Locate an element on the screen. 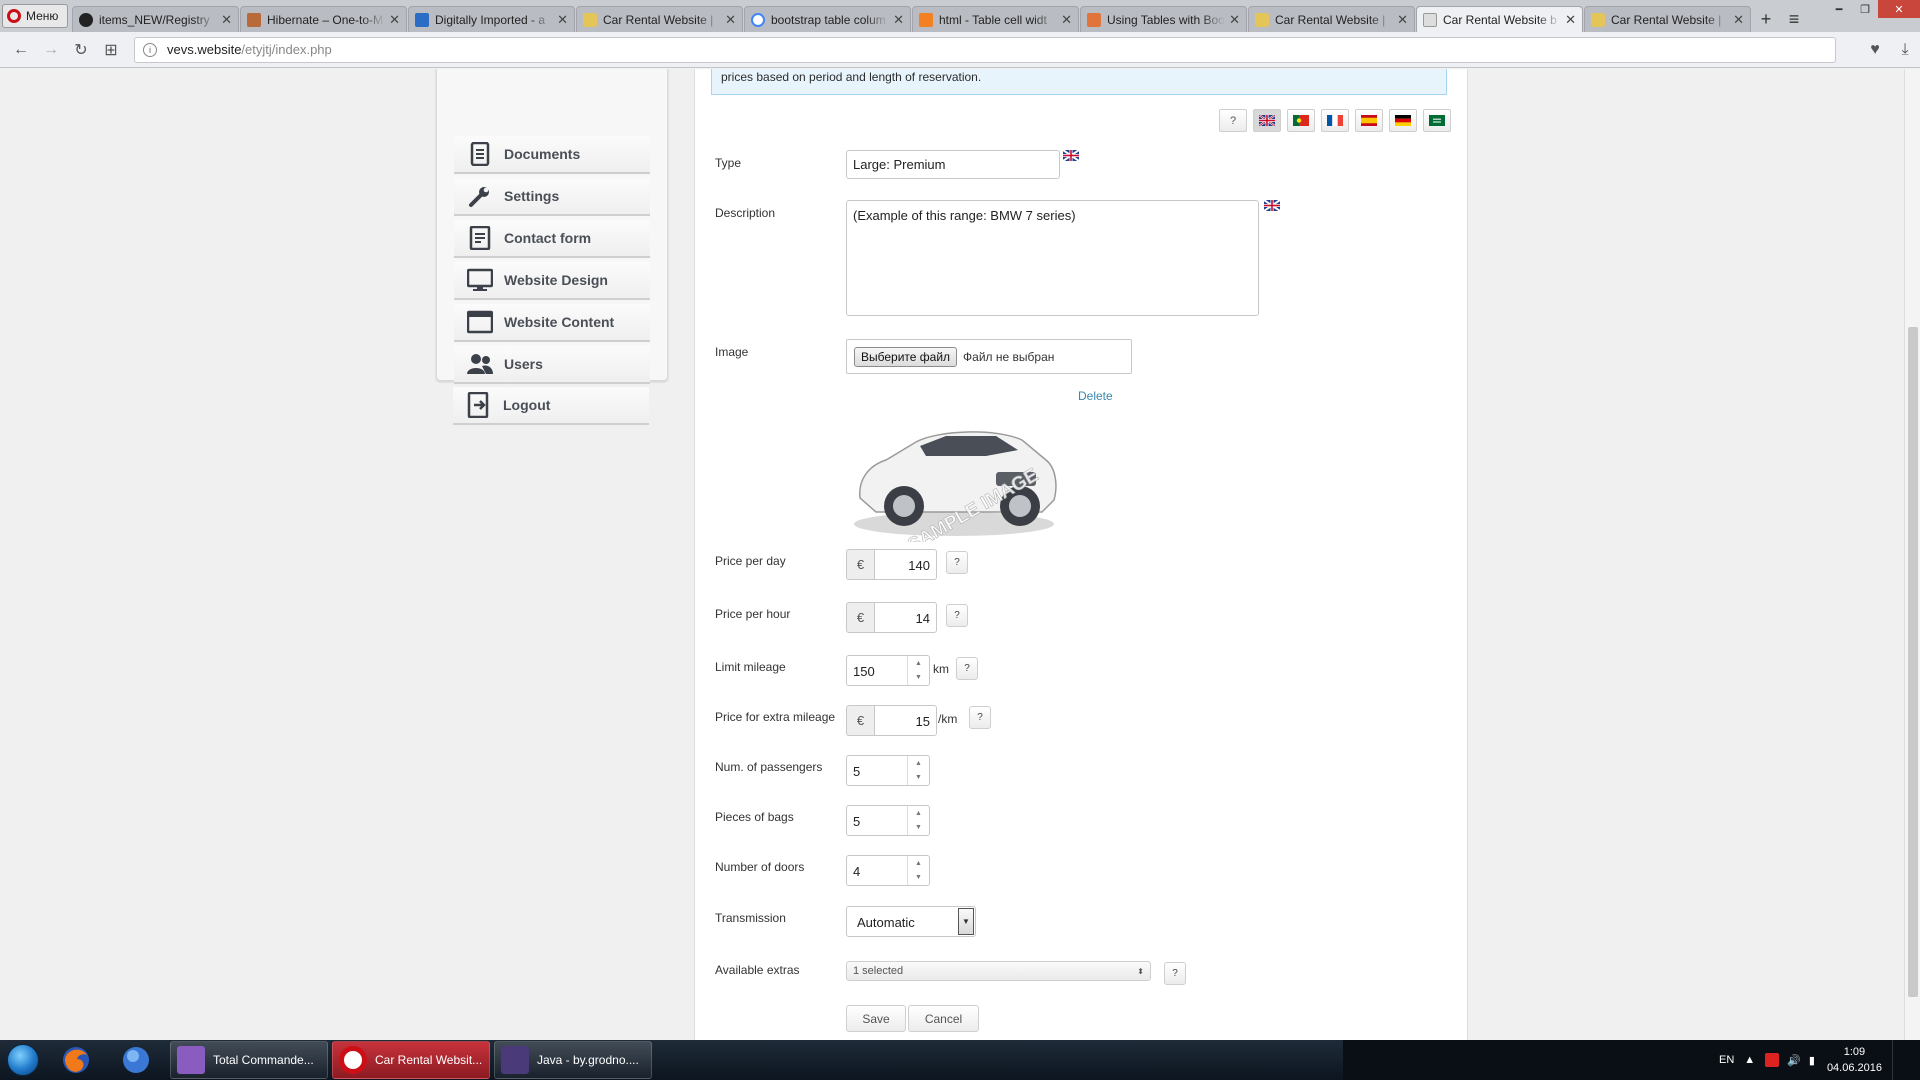 The image size is (1920, 1080). tab-title: html - Table cell widt is located at coordinates (993, 19).